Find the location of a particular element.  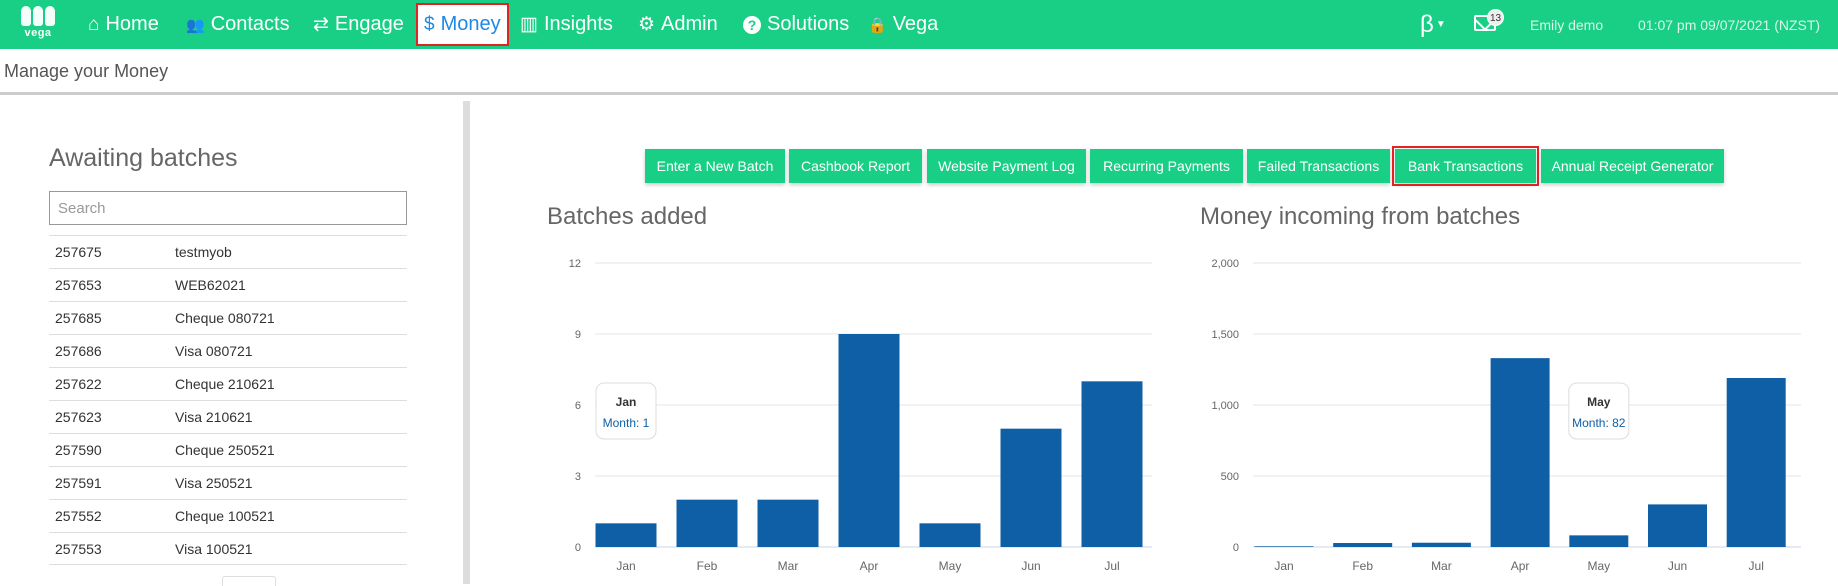

search-input: Search is located at coordinates (228, 208).